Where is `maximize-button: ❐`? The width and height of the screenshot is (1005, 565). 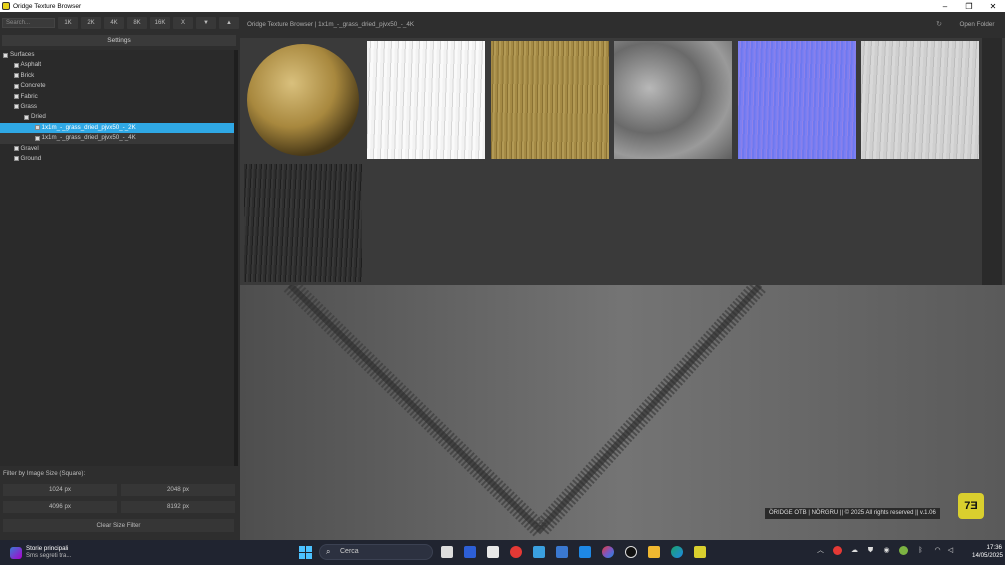 maximize-button: ❐ is located at coordinates (969, 6).